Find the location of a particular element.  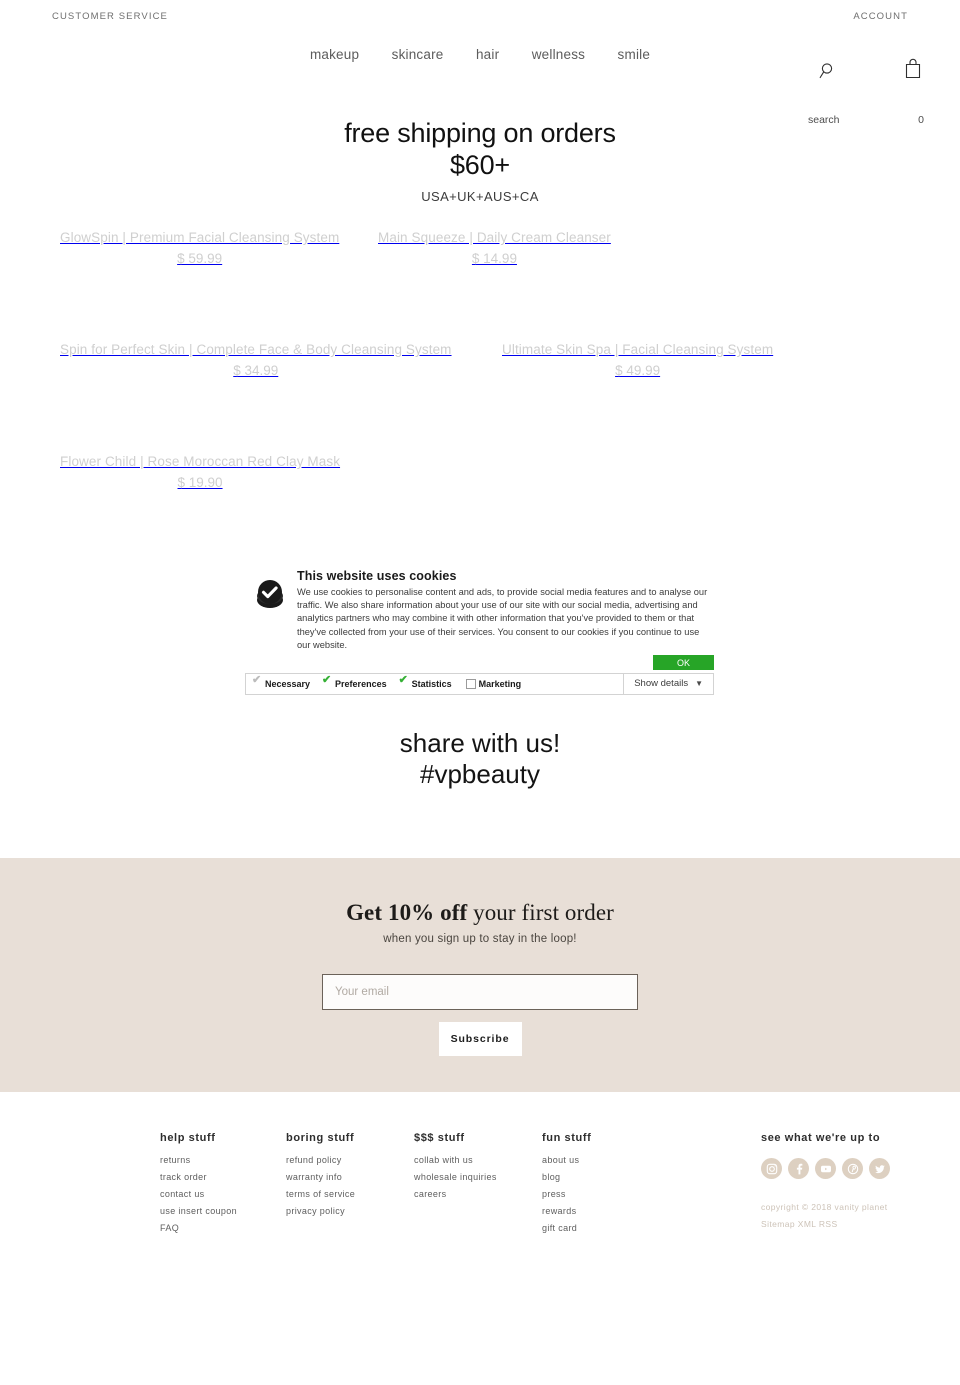

footer-social-heading: see what we're up to is located at coordinates (821, 1138).